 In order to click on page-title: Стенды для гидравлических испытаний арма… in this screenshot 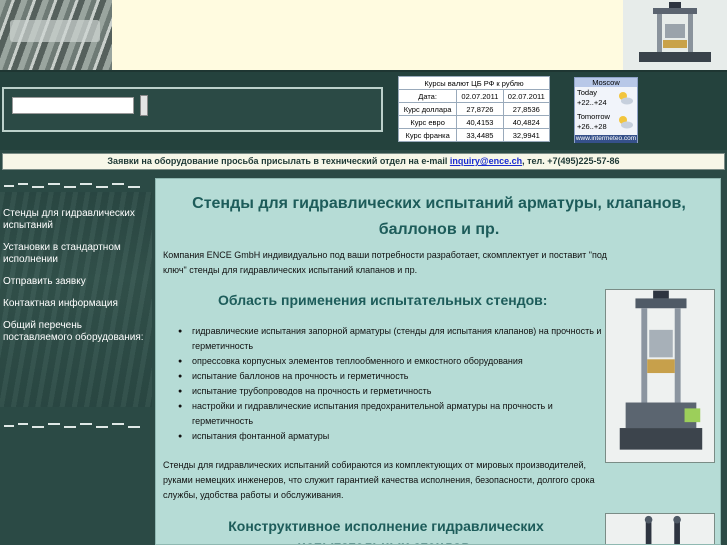, I will do `click(438, 217)`.